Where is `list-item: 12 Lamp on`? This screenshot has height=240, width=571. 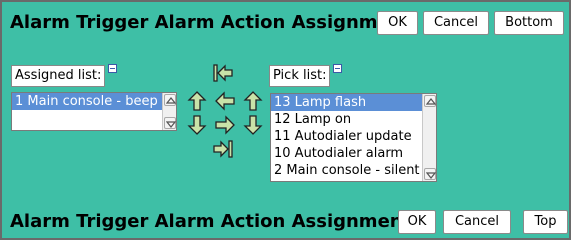
list-item: 12 Lamp on is located at coordinates (353, 119).